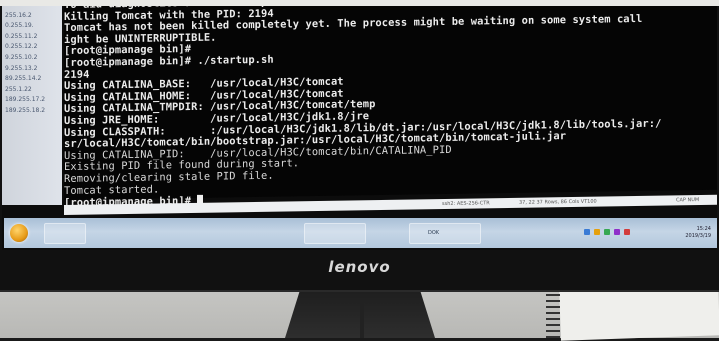 The width and height of the screenshot is (719, 341). What do you see at coordinates (32, 58) in the screenshot?
I see `sidebar-session-item: 9.255.10.2` at bounding box center [32, 58].